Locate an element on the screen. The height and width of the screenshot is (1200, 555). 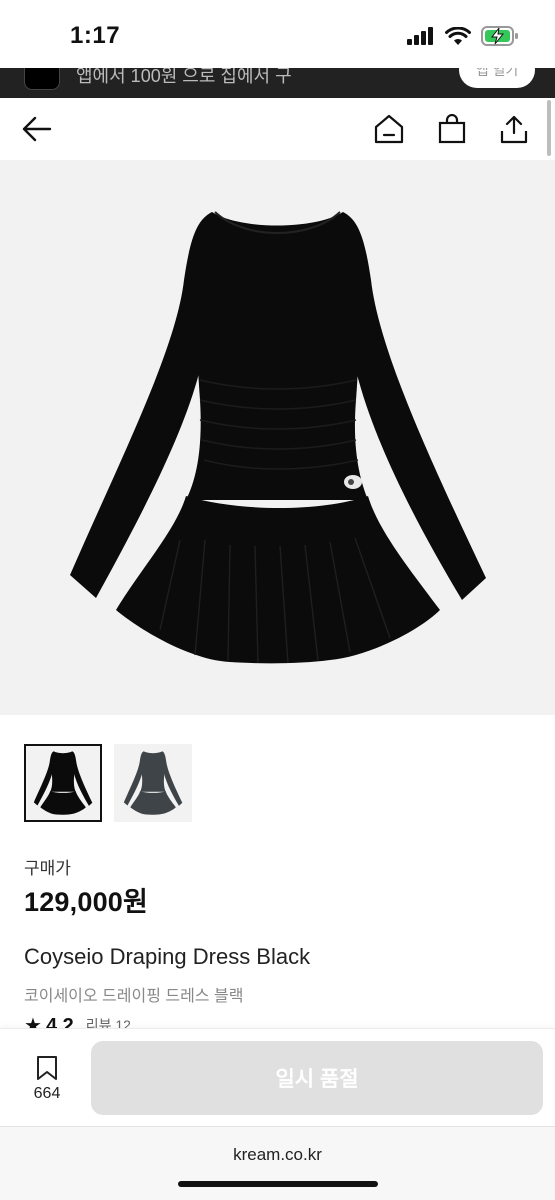
back-button is located at coordinates (37, 129).